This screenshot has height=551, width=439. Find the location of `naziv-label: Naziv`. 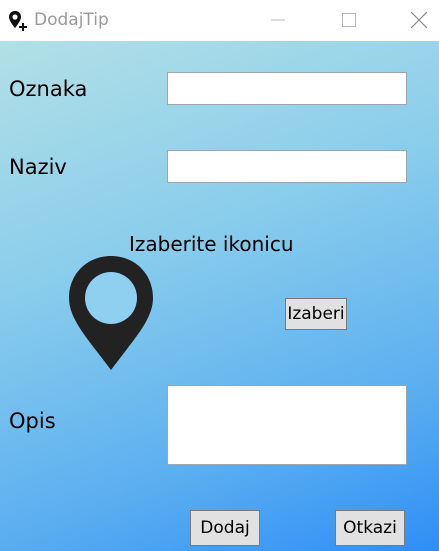

naziv-label: Naziv is located at coordinates (38, 167).